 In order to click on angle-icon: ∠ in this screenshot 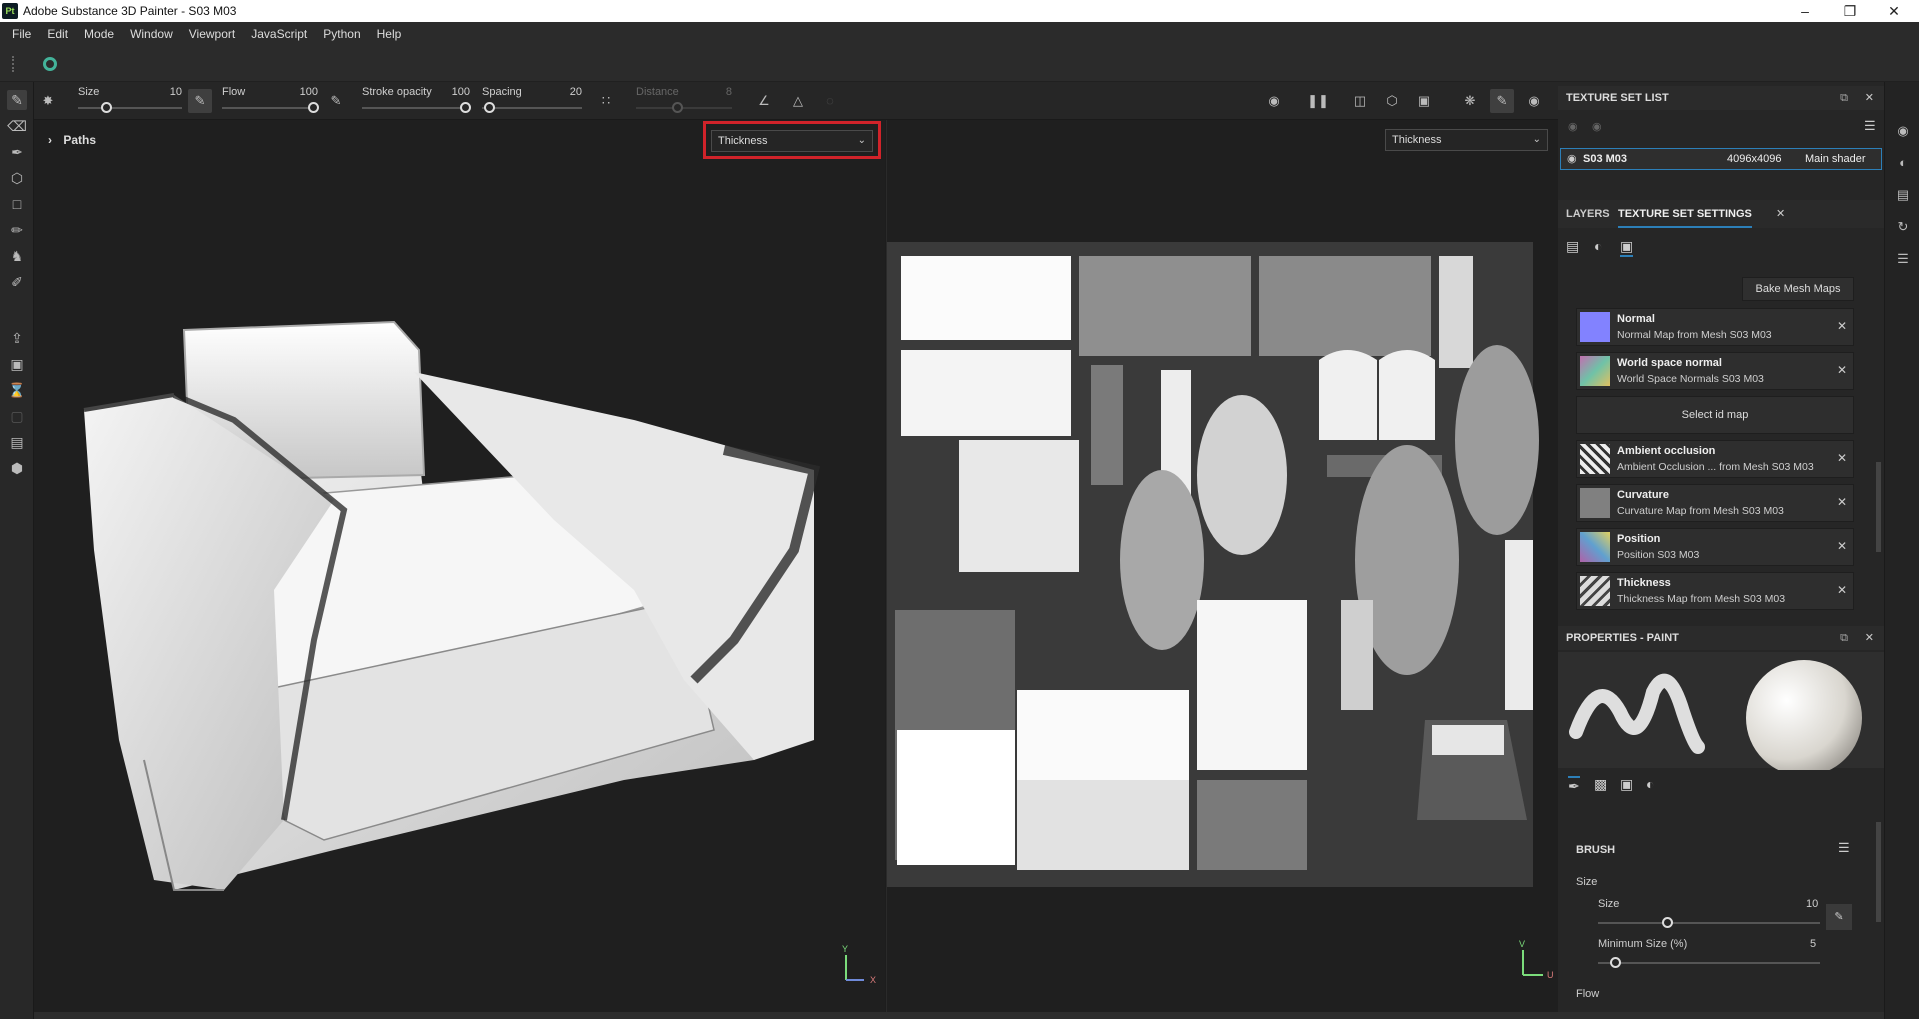, I will do `click(764, 101)`.